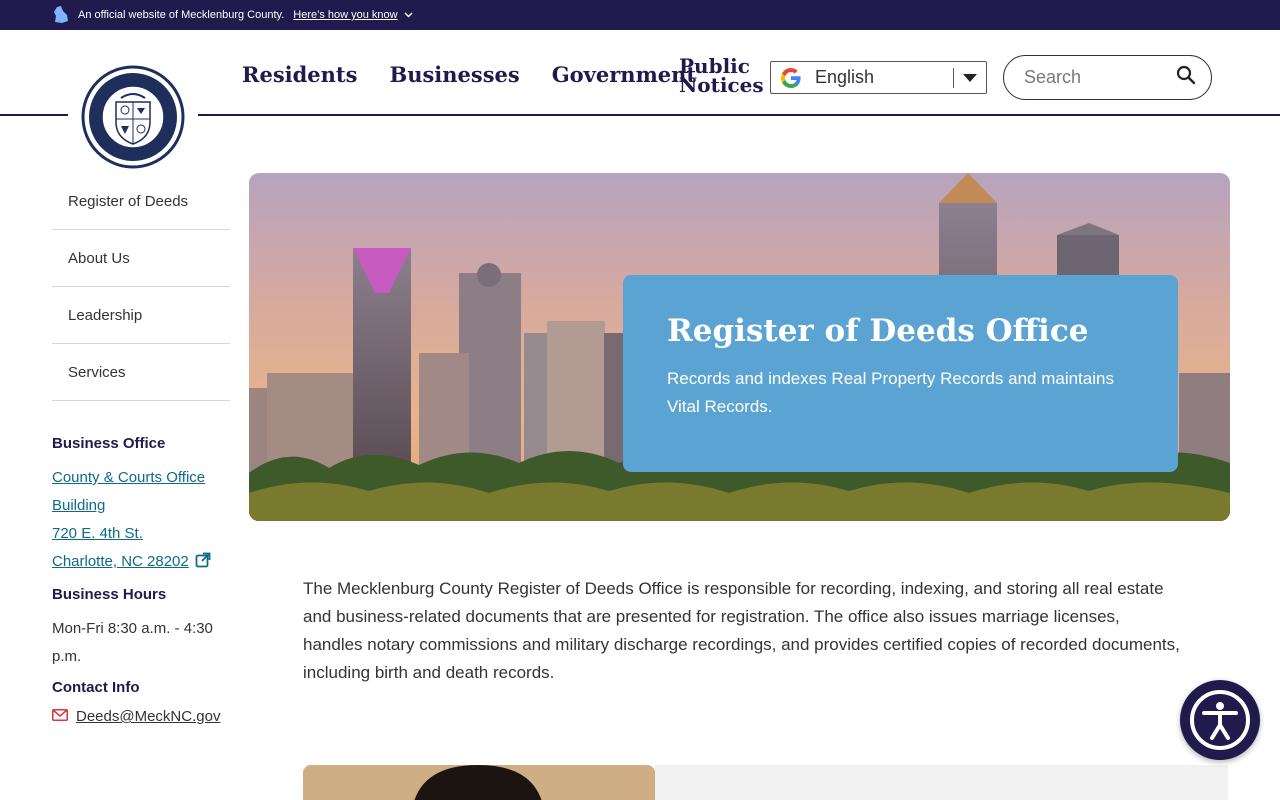 Image resolution: width=1280 pixels, height=800 pixels. Describe the element at coordinates (941, 782) in the screenshot. I see `profile-card-panel` at that location.